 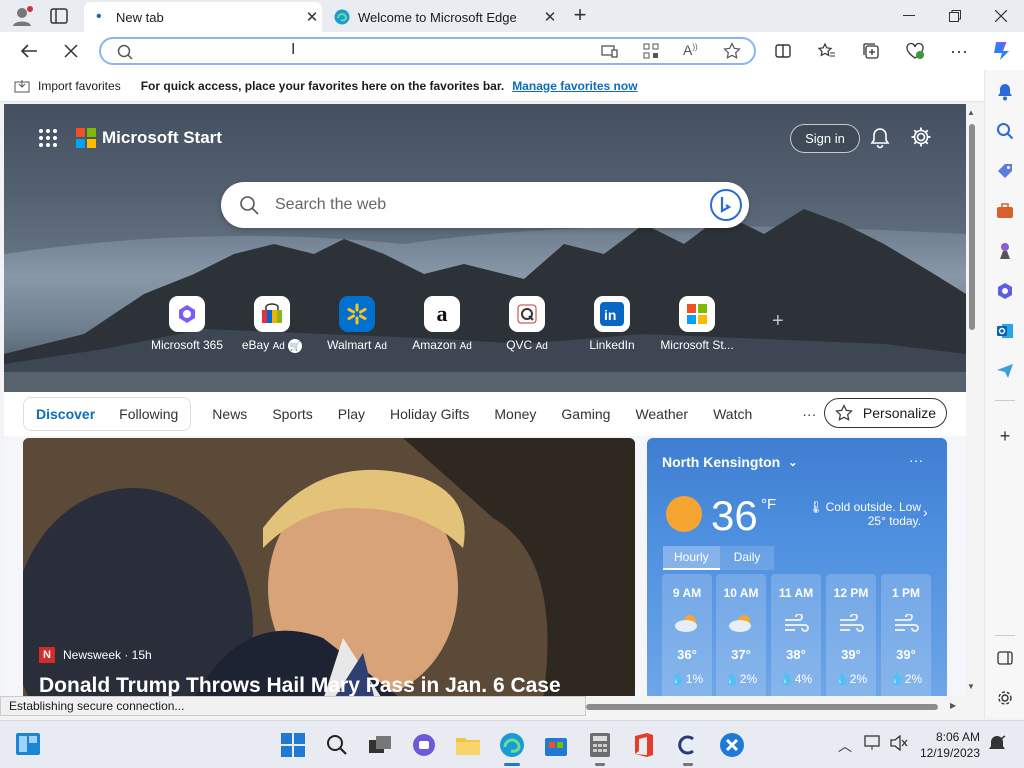 What do you see at coordinates (442, 17) in the screenshot?
I see `tab-welcome: Welcome to Microsoft Edge ✕` at bounding box center [442, 17].